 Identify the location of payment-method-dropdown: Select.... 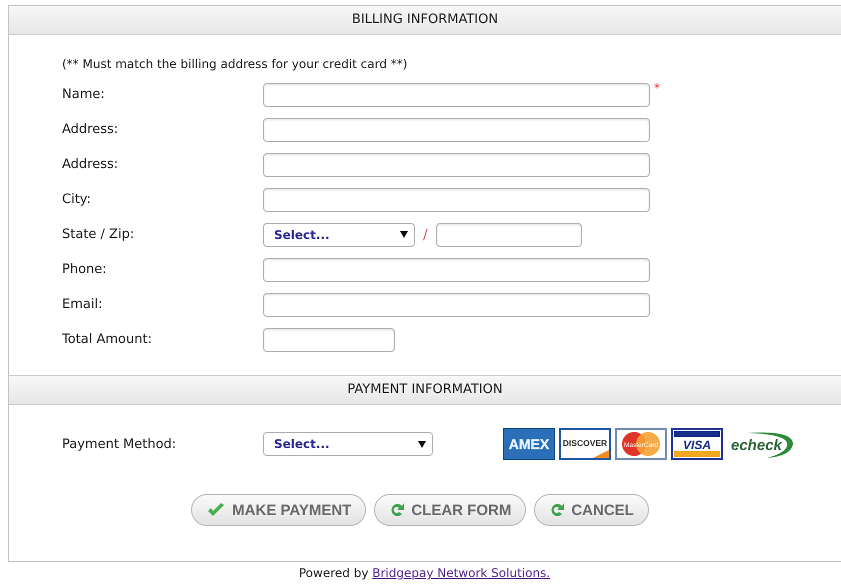
(348, 444).